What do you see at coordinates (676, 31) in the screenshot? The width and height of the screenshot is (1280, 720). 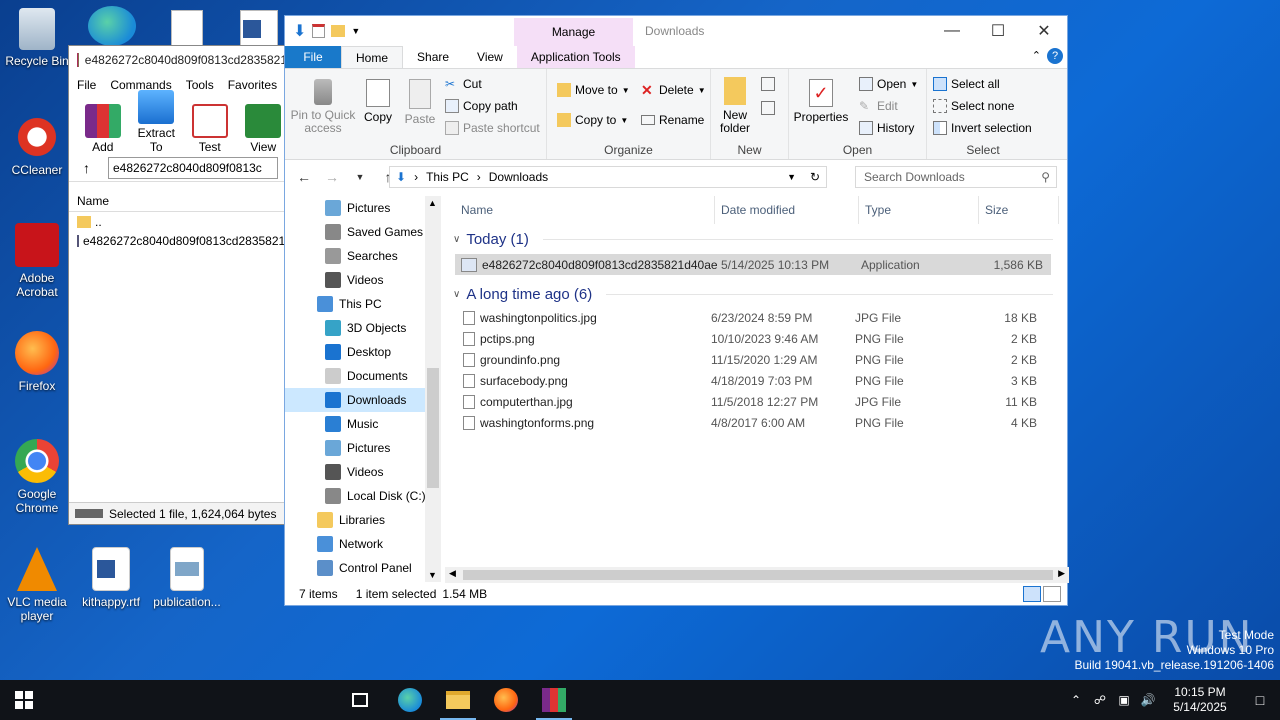 I see `explorer-titlebar: ⬇ ▼ Manage Downloads — ☐ ✕` at bounding box center [676, 31].